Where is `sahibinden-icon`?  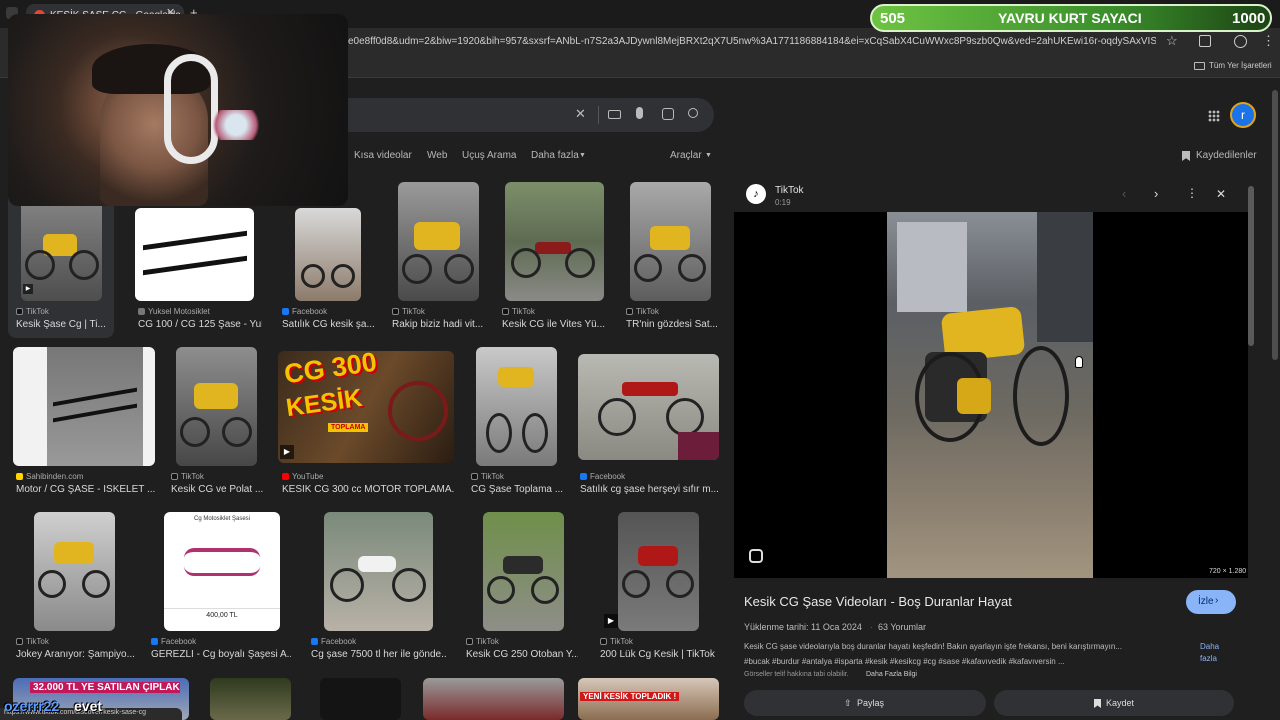 sahibinden-icon is located at coordinates (19, 476).